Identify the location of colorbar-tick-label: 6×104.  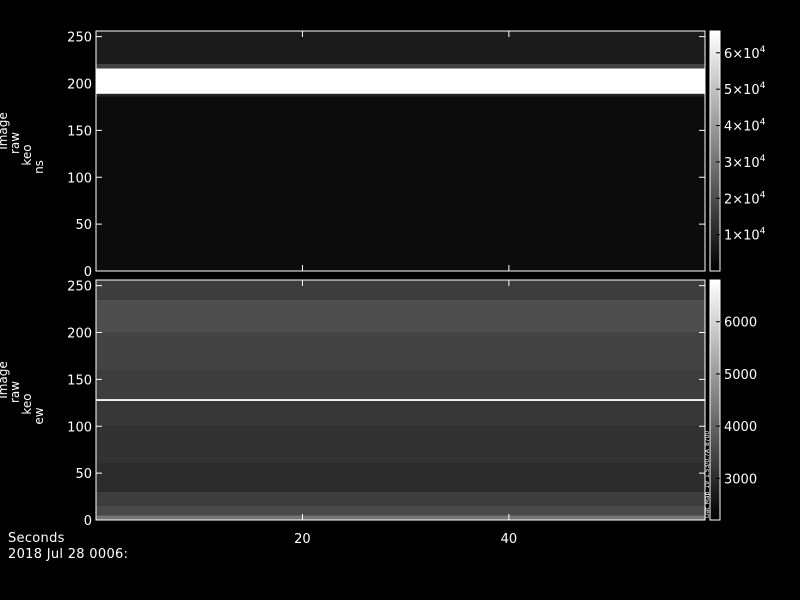
(745, 53).